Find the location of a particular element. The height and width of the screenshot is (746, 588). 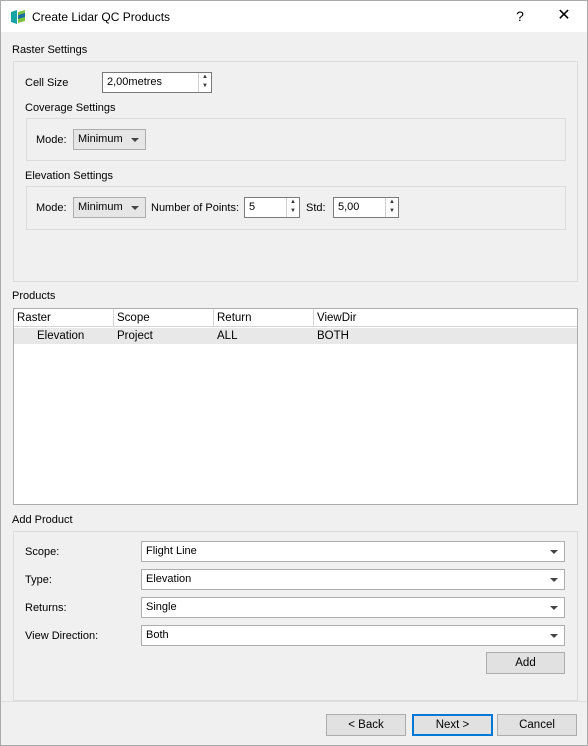

add-product-label: Add Product is located at coordinates (42, 520).